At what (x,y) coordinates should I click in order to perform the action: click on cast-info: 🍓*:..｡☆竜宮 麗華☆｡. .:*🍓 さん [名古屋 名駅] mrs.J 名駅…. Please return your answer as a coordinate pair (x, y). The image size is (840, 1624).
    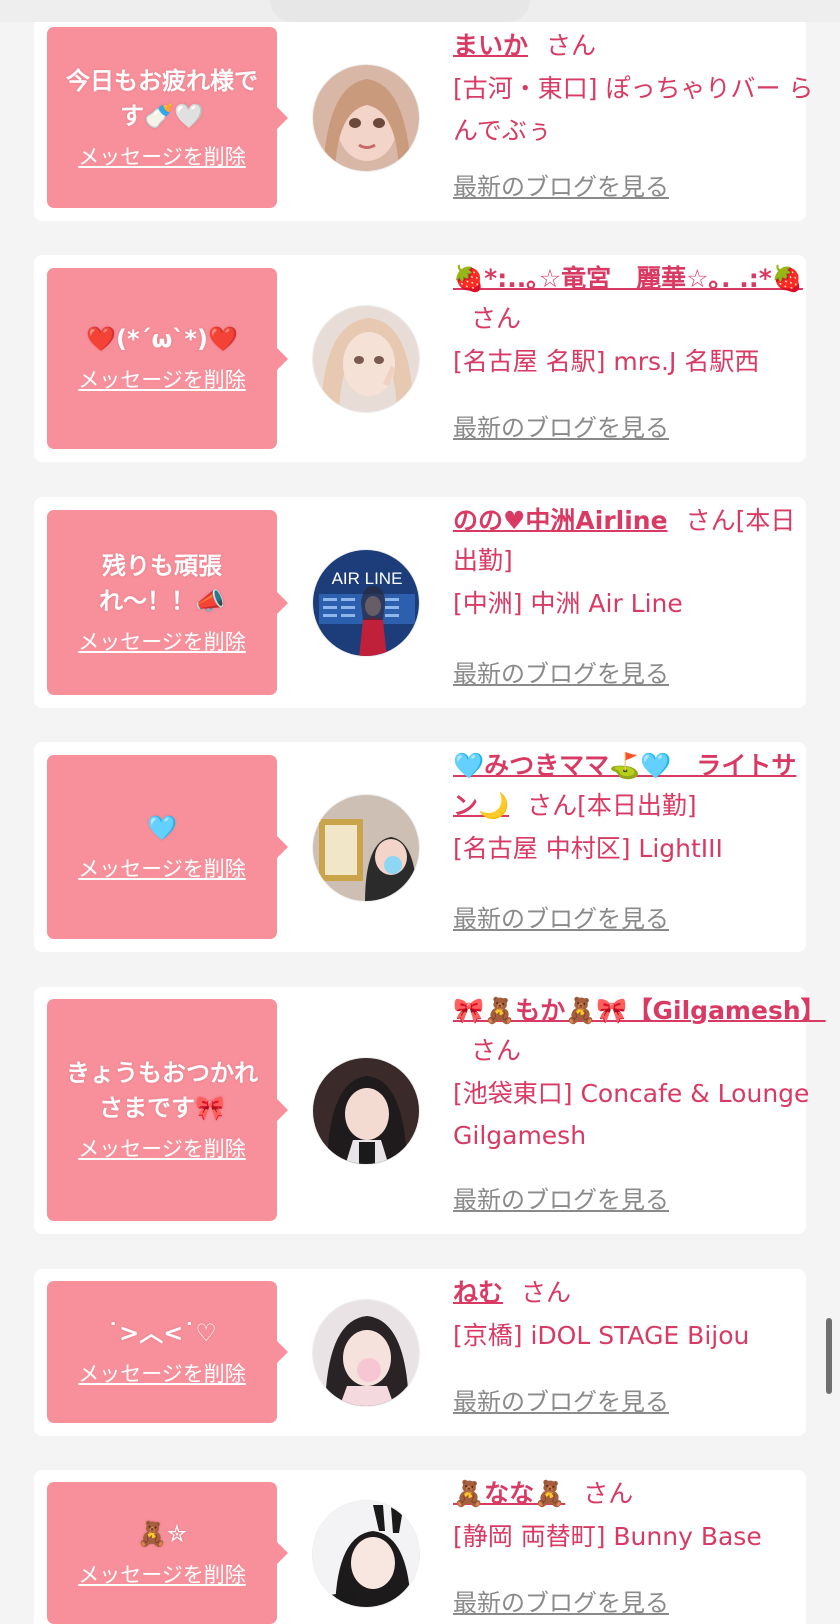
    Looking at the image, I should click on (636, 321).